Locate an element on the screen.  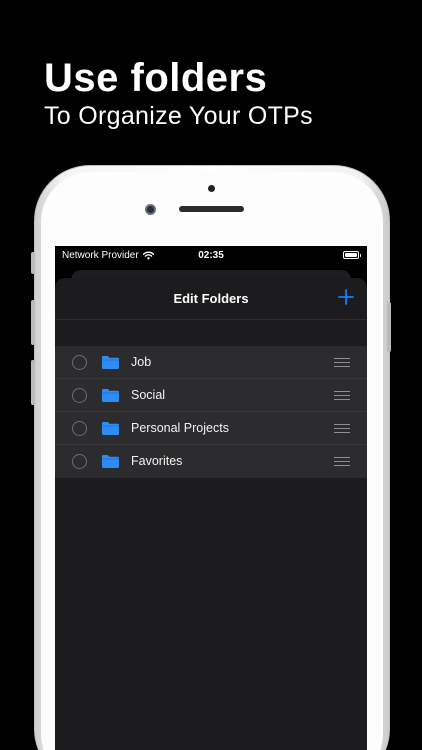
plus-icon is located at coordinates (346, 297).